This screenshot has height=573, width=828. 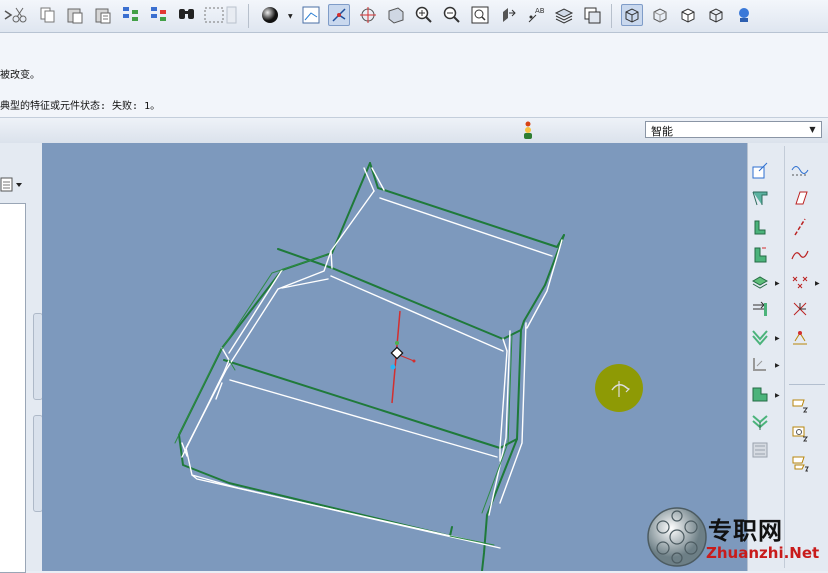 I want to click on paste-special-icon, so click(x=103, y=15).